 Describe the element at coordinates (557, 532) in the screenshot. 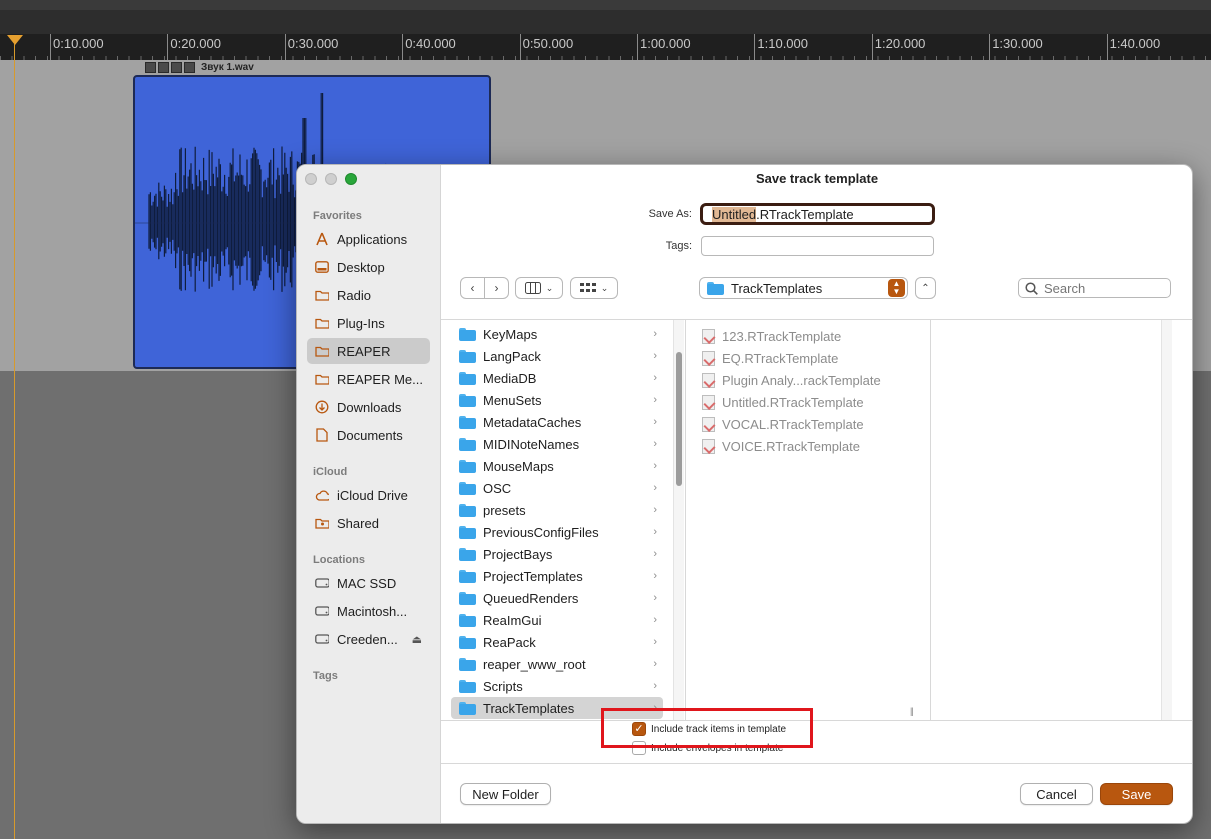

I see `folder-row: PreviousConfigFiles ›` at that location.